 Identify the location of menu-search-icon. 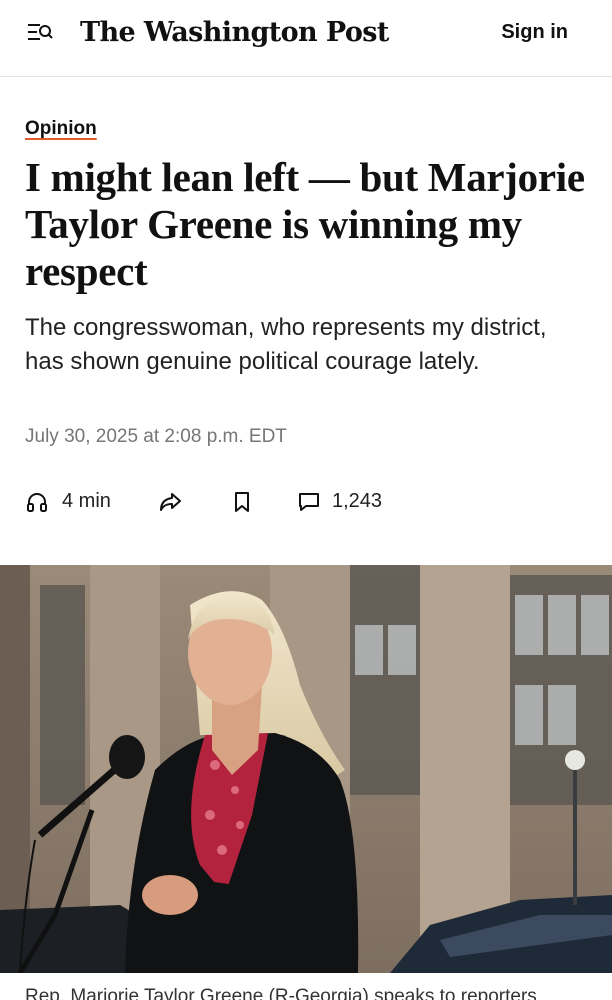
(40, 32).